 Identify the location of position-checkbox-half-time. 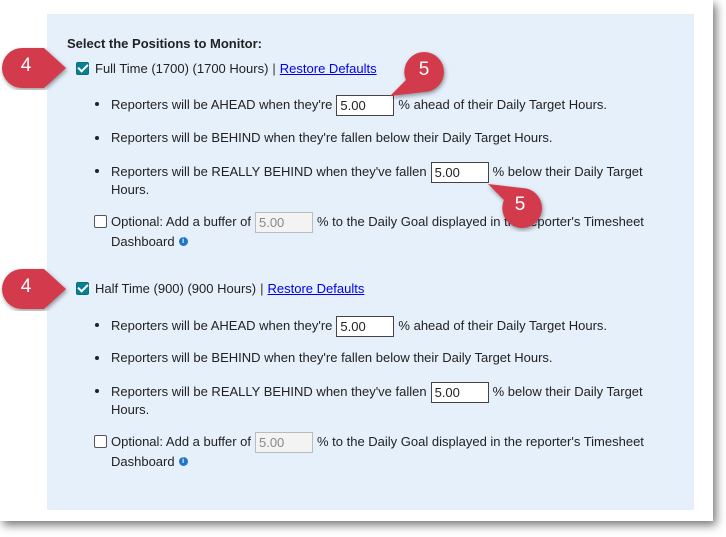
(82, 288).